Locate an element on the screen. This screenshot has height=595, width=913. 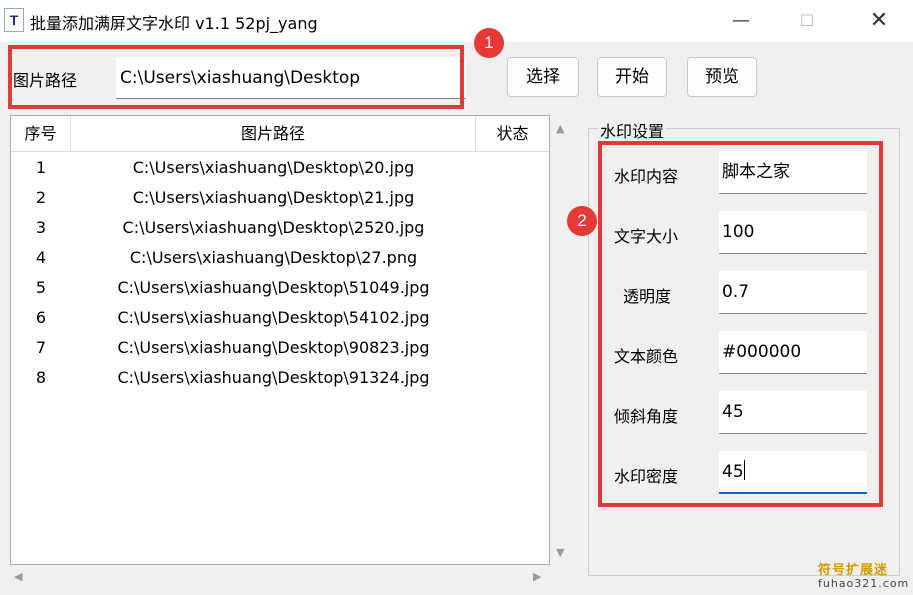
table-row: 2 C:\Users\xiashuang\Desktop\21.jpg is located at coordinates (280, 198).